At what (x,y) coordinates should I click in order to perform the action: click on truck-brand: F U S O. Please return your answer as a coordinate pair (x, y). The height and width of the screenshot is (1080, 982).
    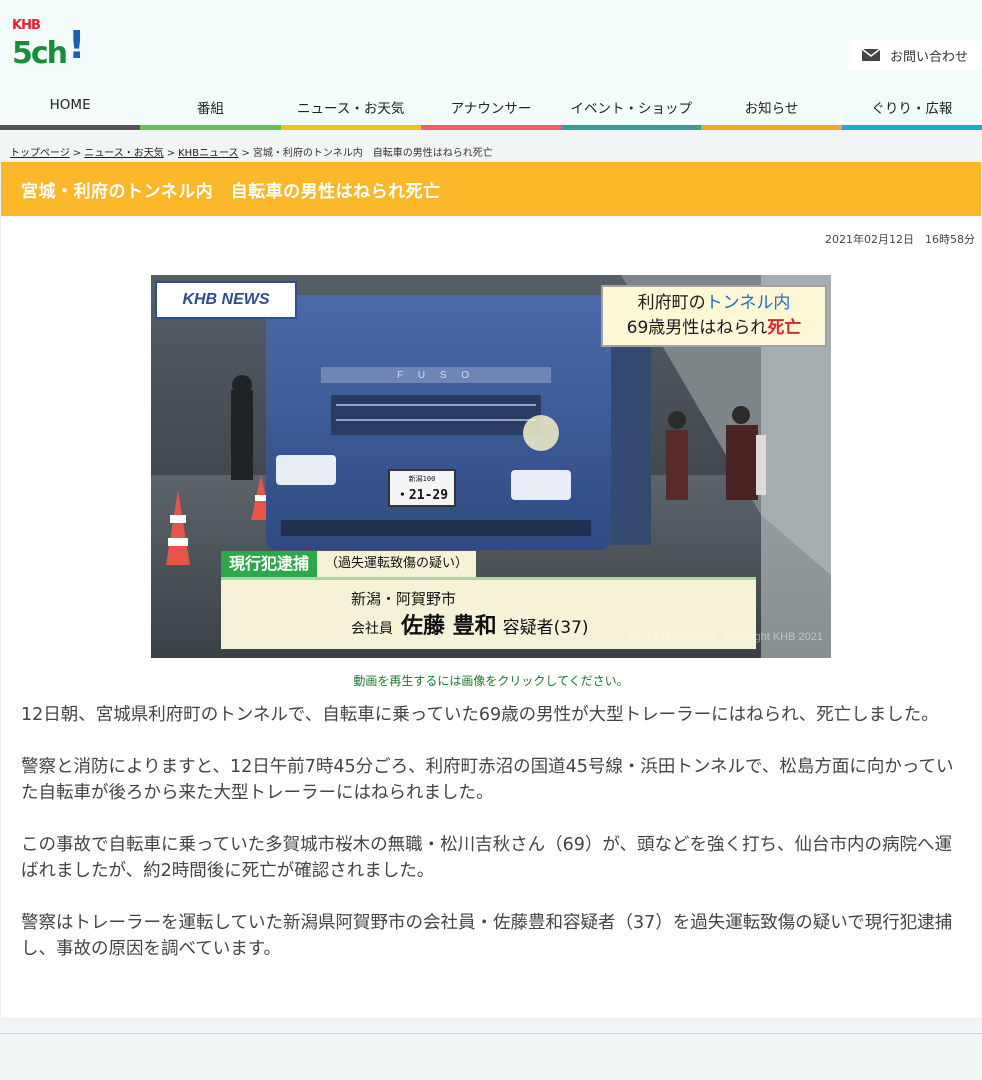
    Looking at the image, I should click on (436, 375).